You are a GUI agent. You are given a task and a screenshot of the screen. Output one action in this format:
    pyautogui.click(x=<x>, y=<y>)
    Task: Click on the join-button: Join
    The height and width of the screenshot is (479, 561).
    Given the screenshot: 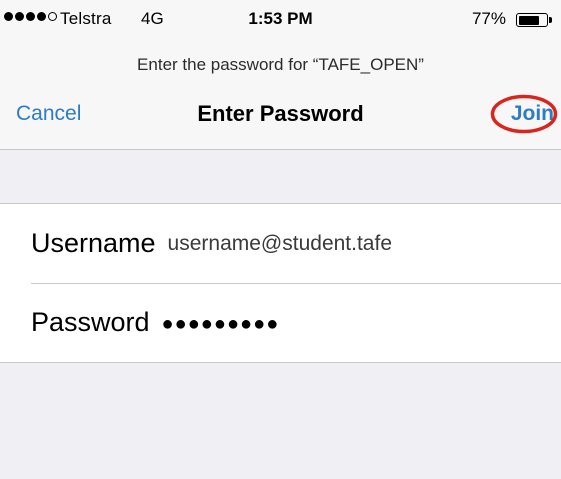 What is the action you would take?
    pyautogui.click(x=532, y=114)
    